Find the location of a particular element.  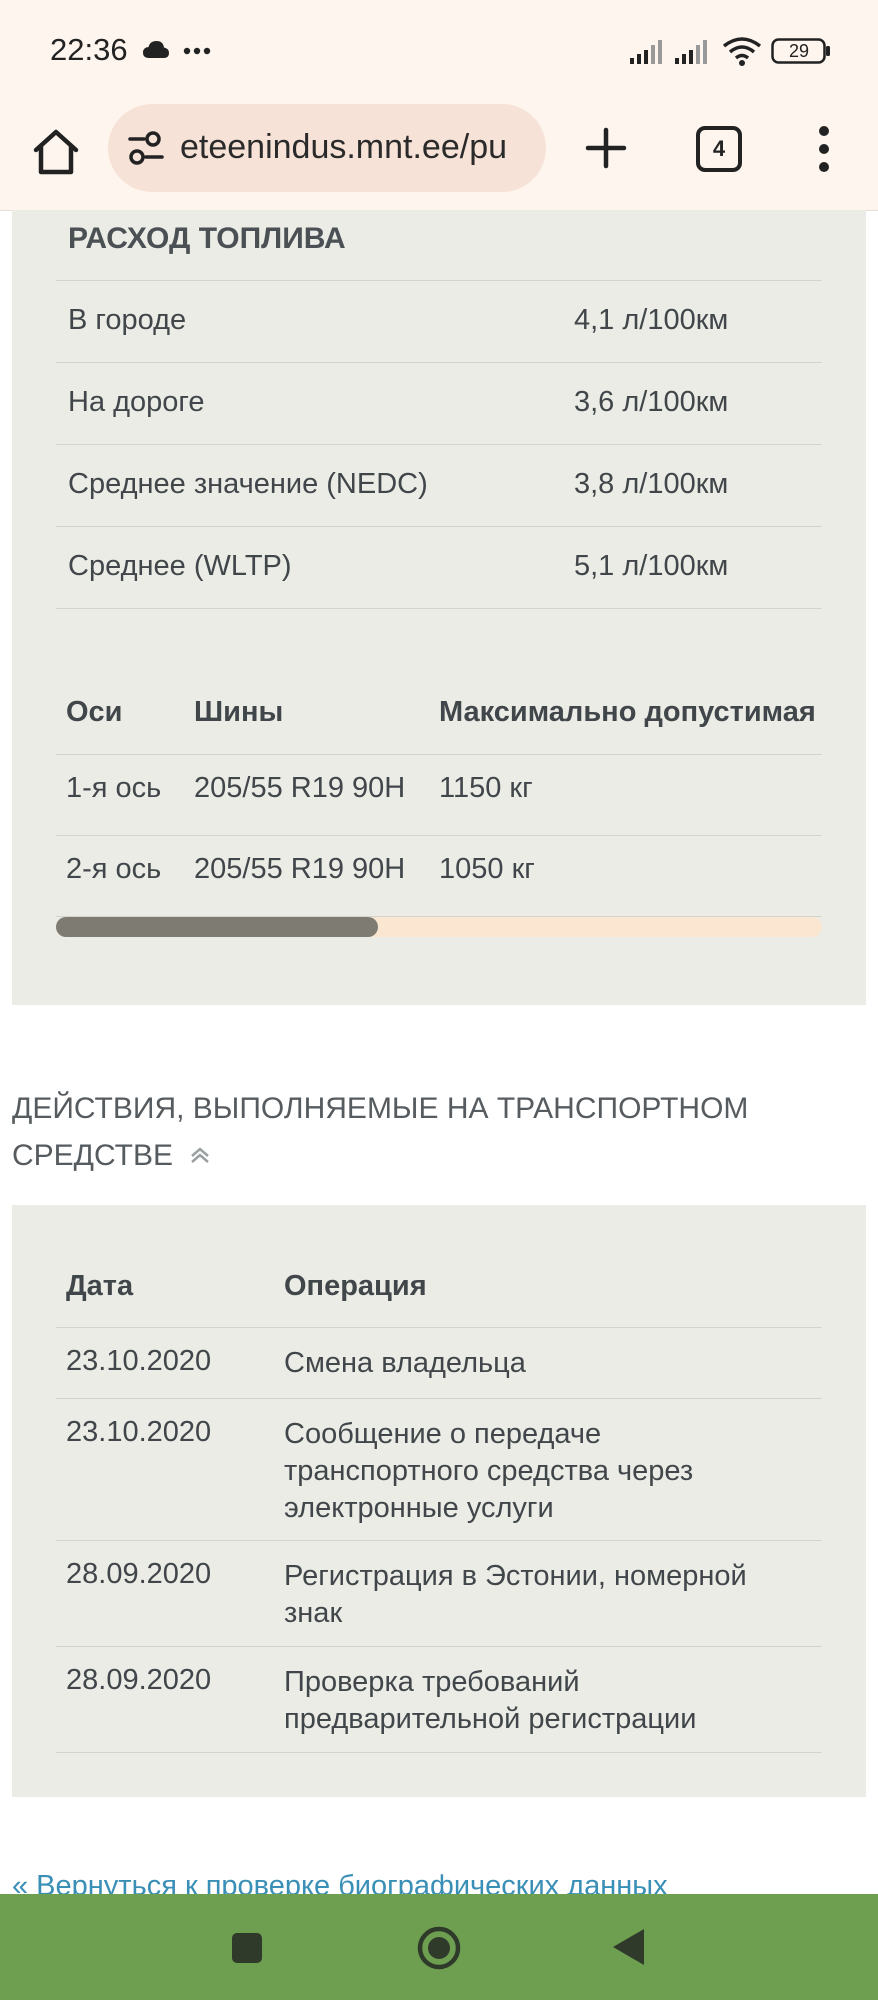

back-icon is located at coordinates (628, 1947).